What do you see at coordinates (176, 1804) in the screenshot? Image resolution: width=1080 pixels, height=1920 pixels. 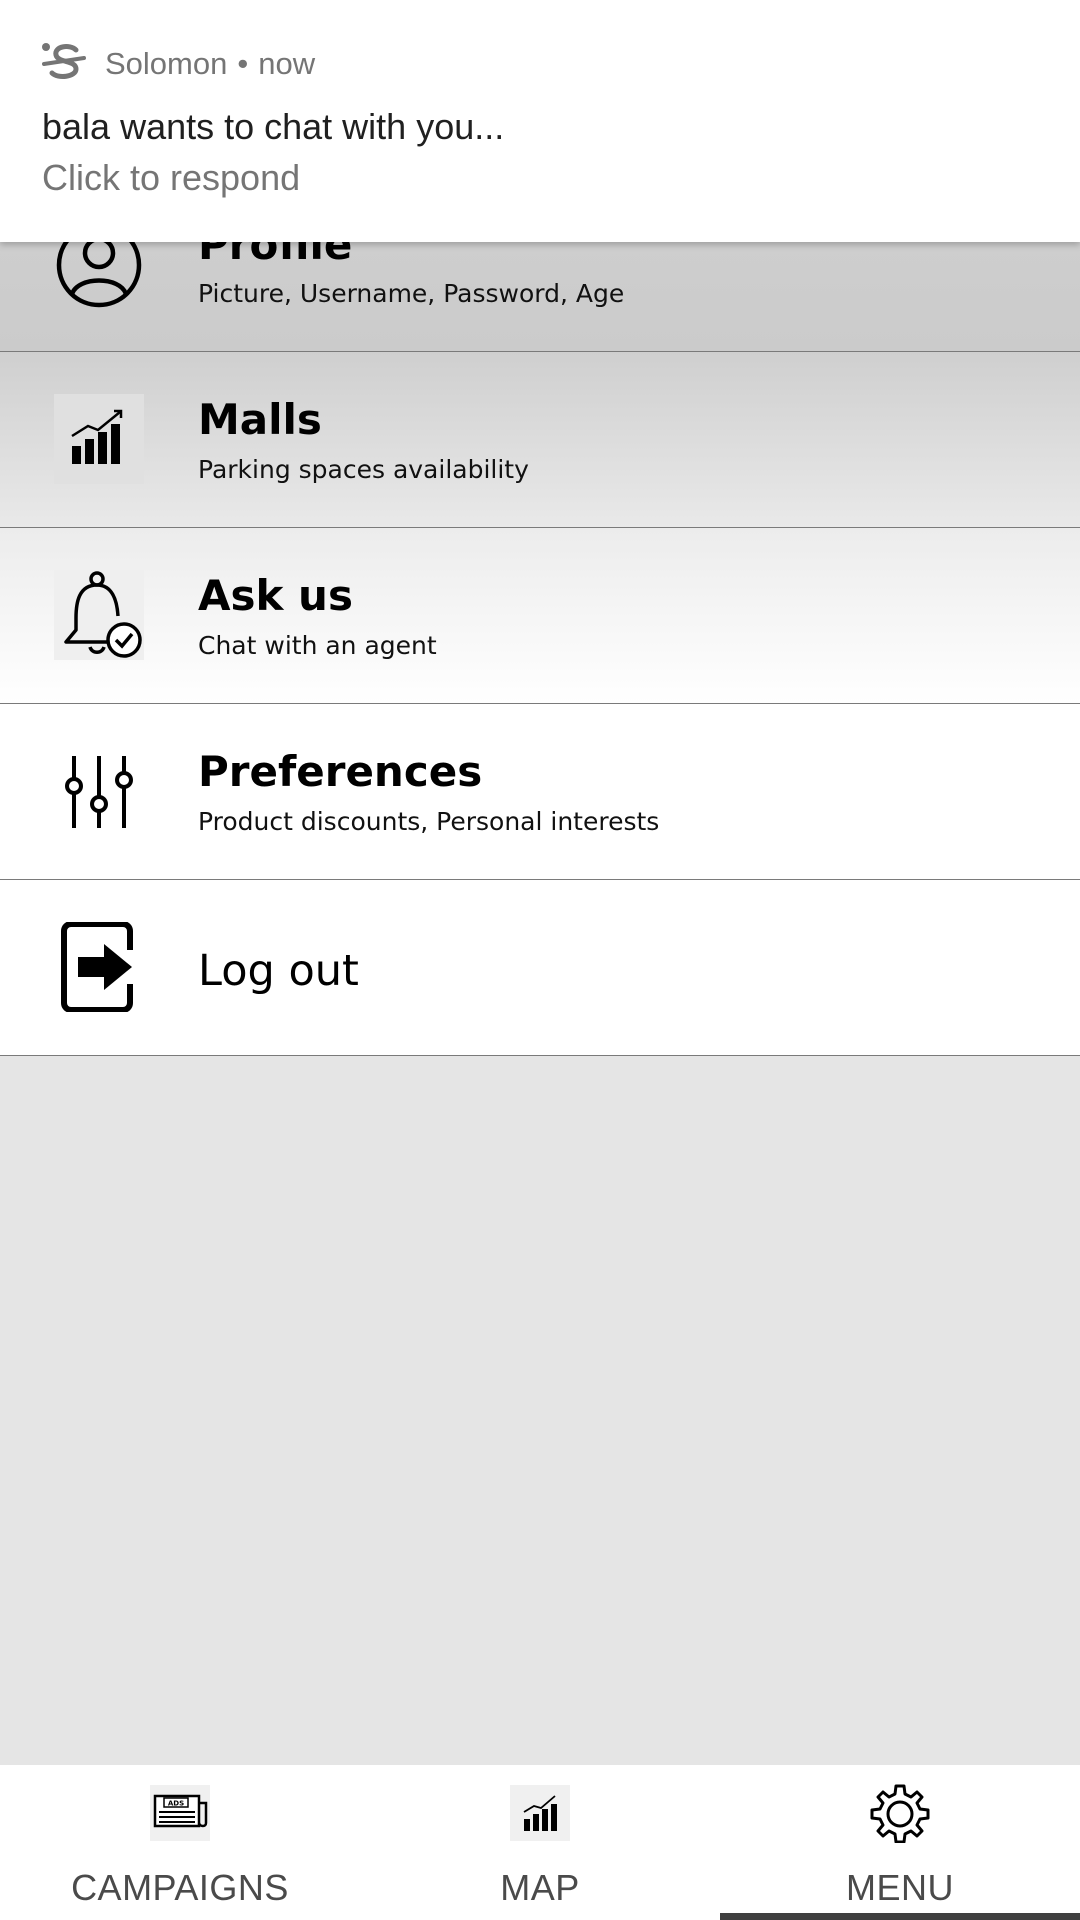 I see `svg-text: ADS` at bounding box center [176, 1804].